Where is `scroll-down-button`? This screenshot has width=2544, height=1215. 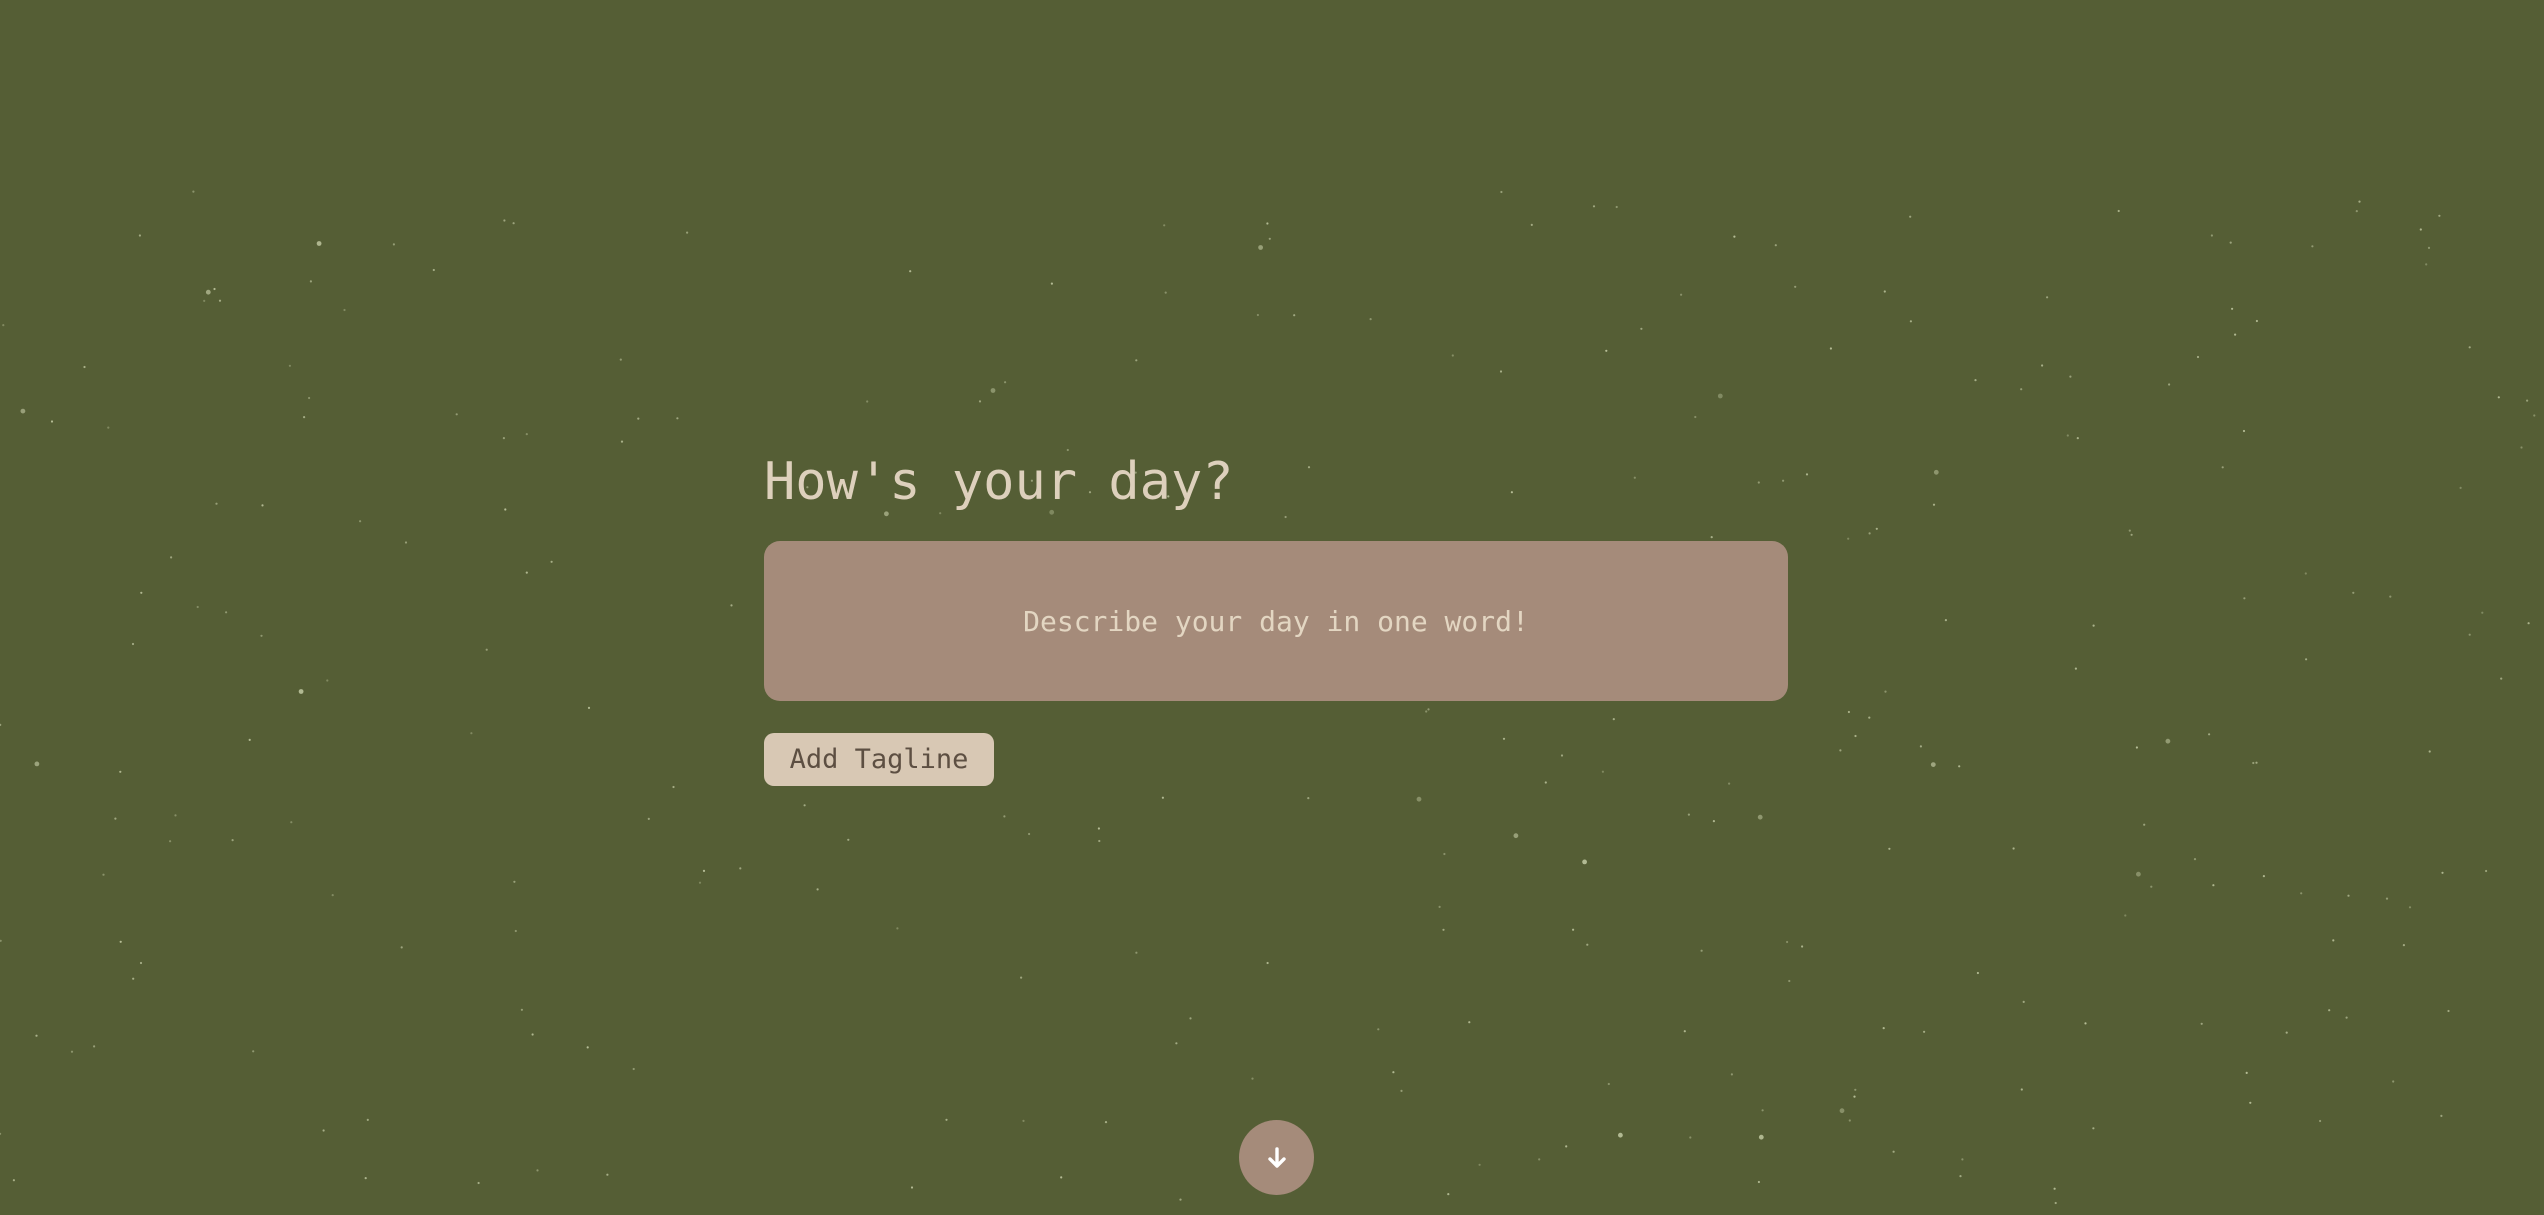
scroll-down-button is located at coordinates (1276, 1157).